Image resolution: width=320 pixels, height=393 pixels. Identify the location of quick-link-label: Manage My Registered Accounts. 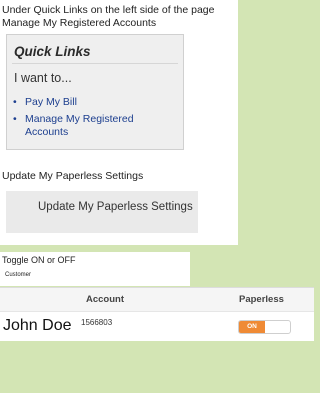
(79, 125).